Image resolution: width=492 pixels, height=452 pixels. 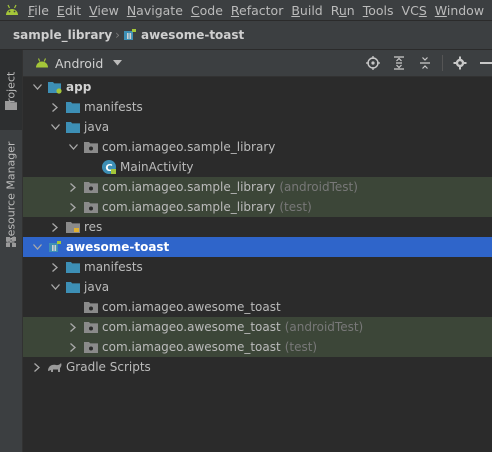 What do you see at coordinates (155, 10) in the screenshot?
I see `menu-item: Navigate` at bounding box center [155, 10].